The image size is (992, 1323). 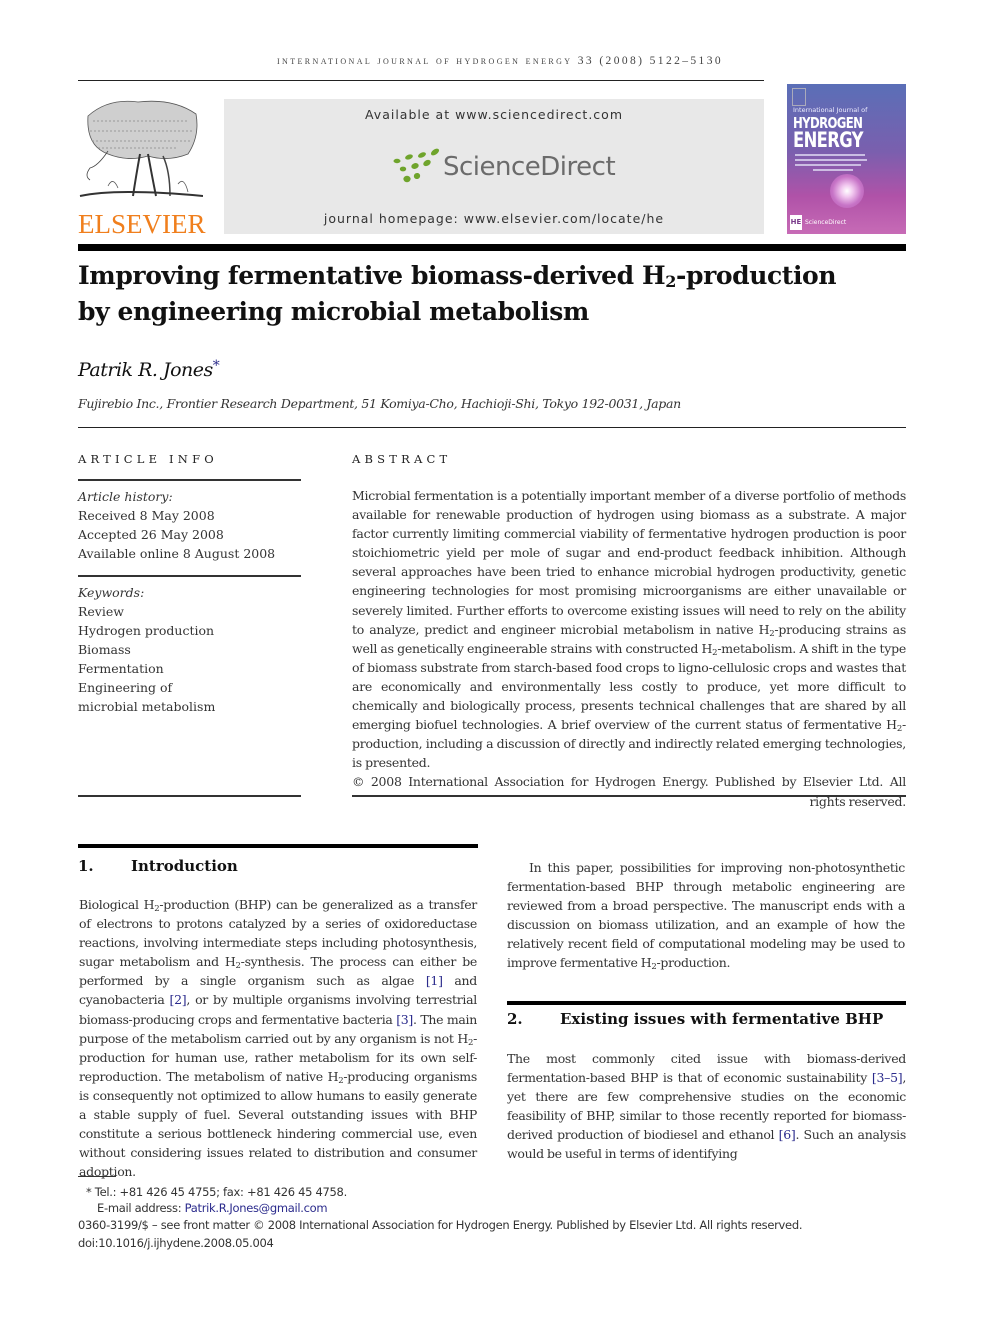 What do you see at coordinates (787, 1134) in the screenshot?
I see `reference-link: [6]` at bounding box center [787, 1134].